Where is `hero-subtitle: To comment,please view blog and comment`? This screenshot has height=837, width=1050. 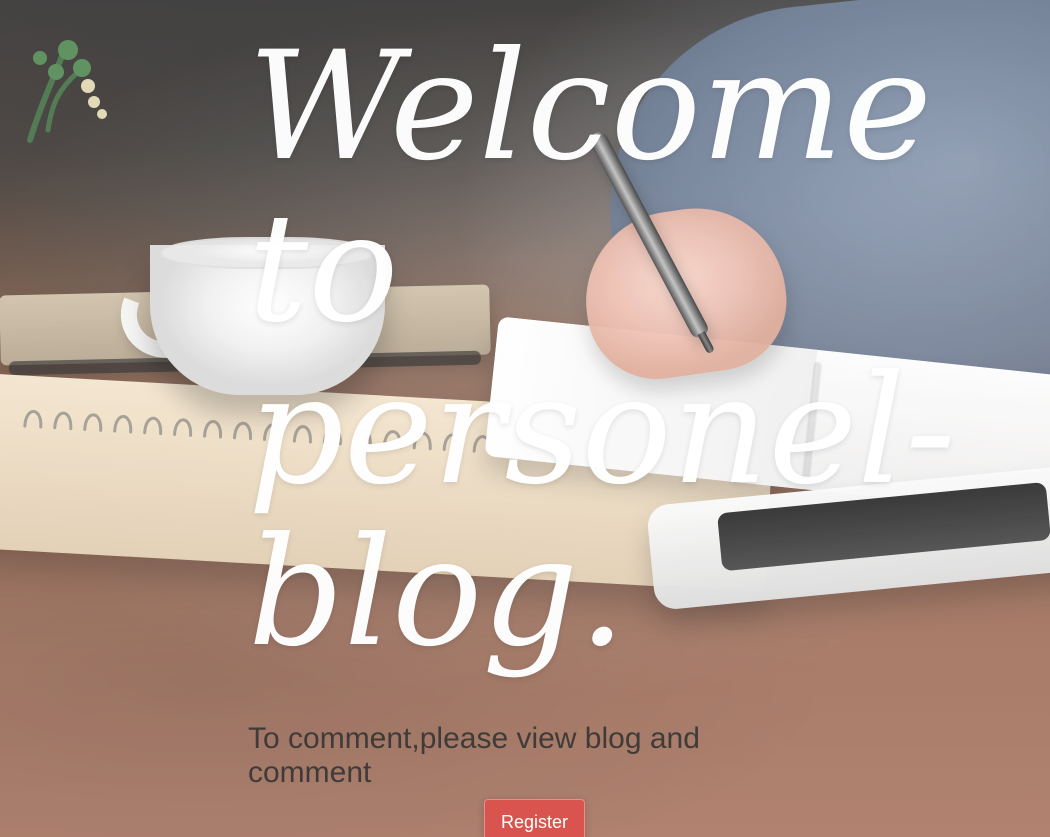
hero-subtitle: To comment,please view blog and comment is located at coordinates (474, 755).